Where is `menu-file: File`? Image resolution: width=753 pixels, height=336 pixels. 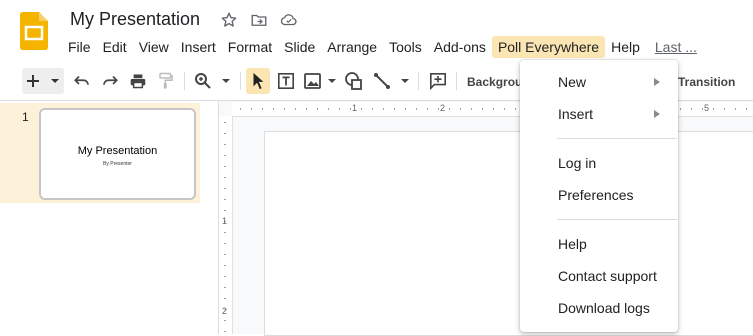
menu-file: File is located at coordinates (79, 47).